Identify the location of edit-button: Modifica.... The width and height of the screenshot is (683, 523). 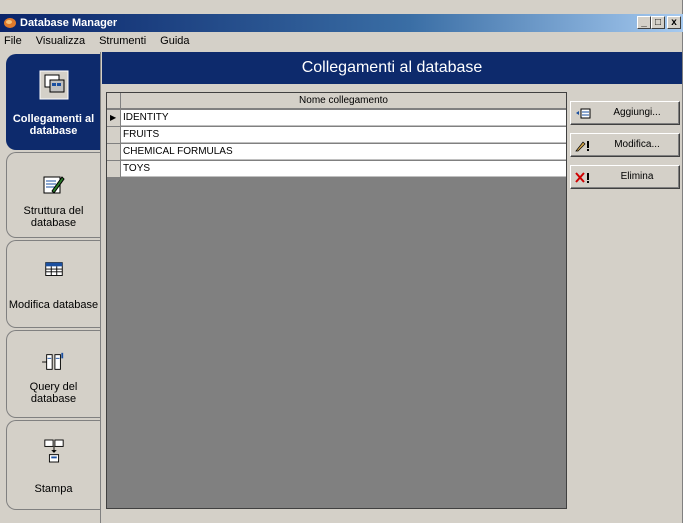
(625, 145).